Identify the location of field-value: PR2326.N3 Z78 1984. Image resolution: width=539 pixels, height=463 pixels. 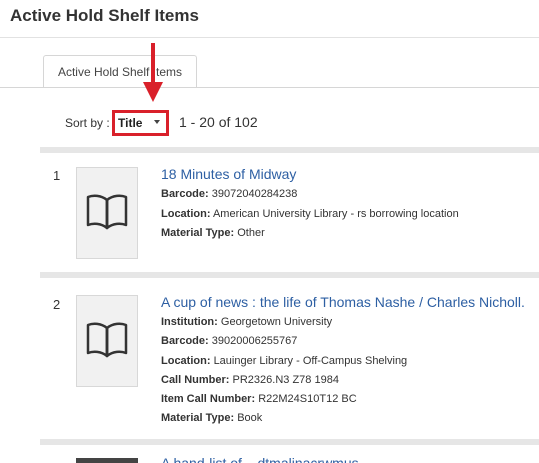
(285, 380).